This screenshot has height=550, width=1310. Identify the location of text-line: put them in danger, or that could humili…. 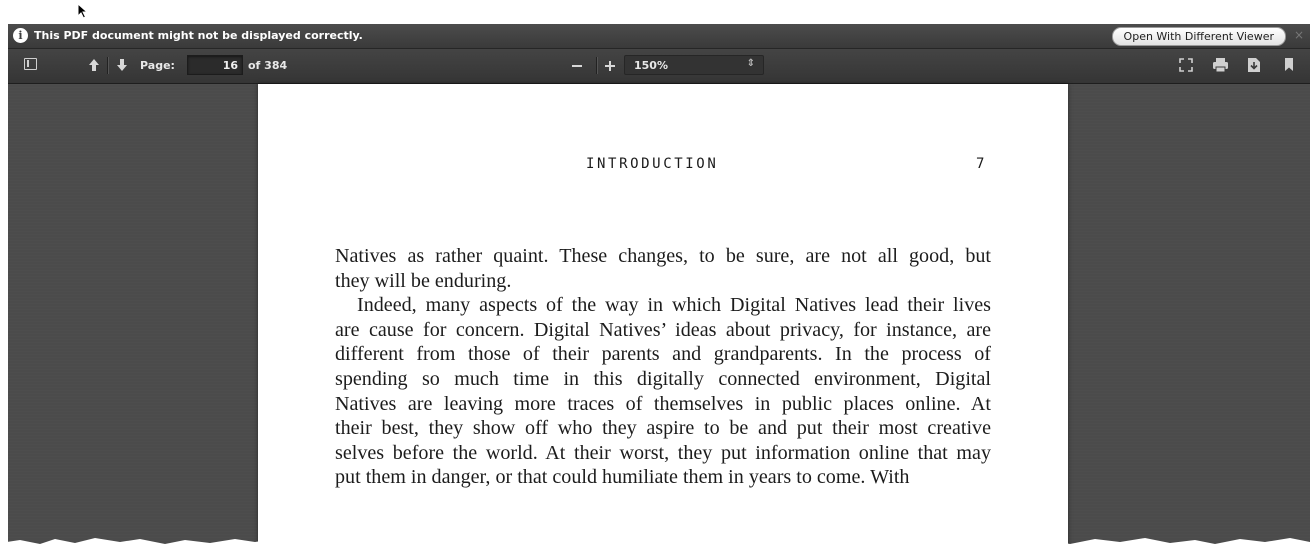
(622, 477).